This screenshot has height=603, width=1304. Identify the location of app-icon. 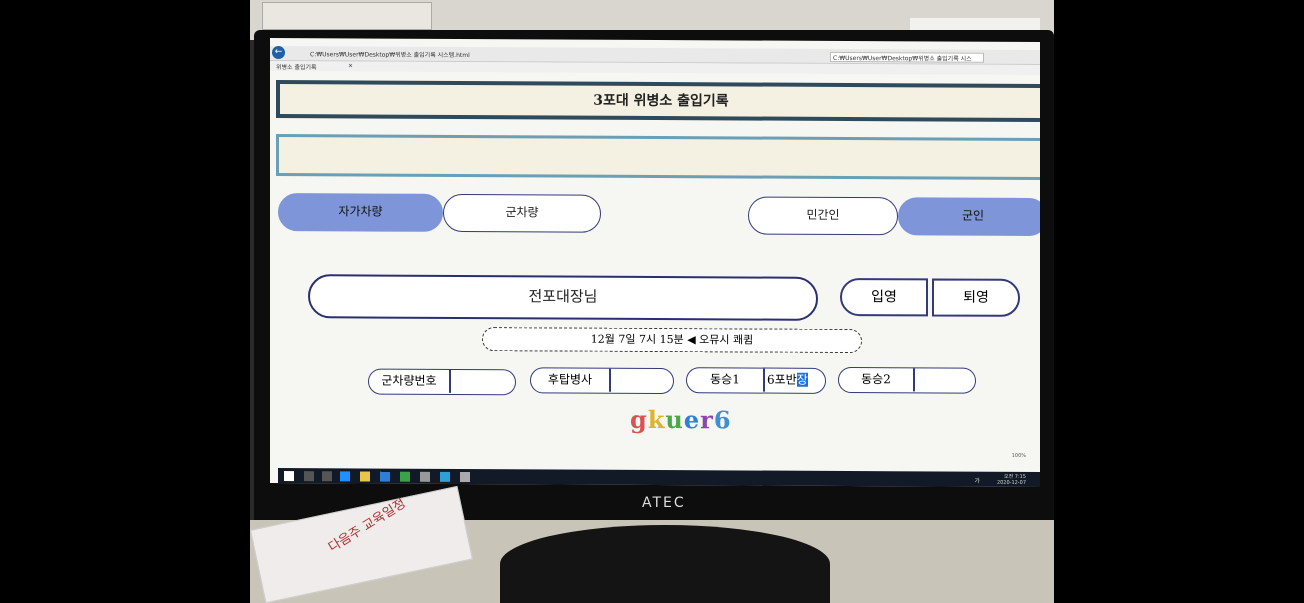
(405, 476).